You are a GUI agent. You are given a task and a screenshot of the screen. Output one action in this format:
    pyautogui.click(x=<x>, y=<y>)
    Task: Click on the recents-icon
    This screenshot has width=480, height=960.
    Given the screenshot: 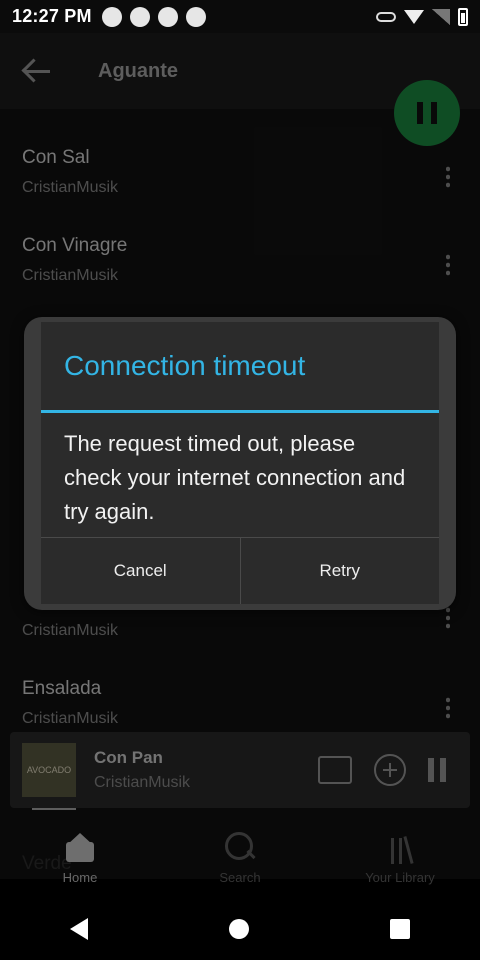 What is the action you would take?
    pyautogui.click(x=399, y=929)
    